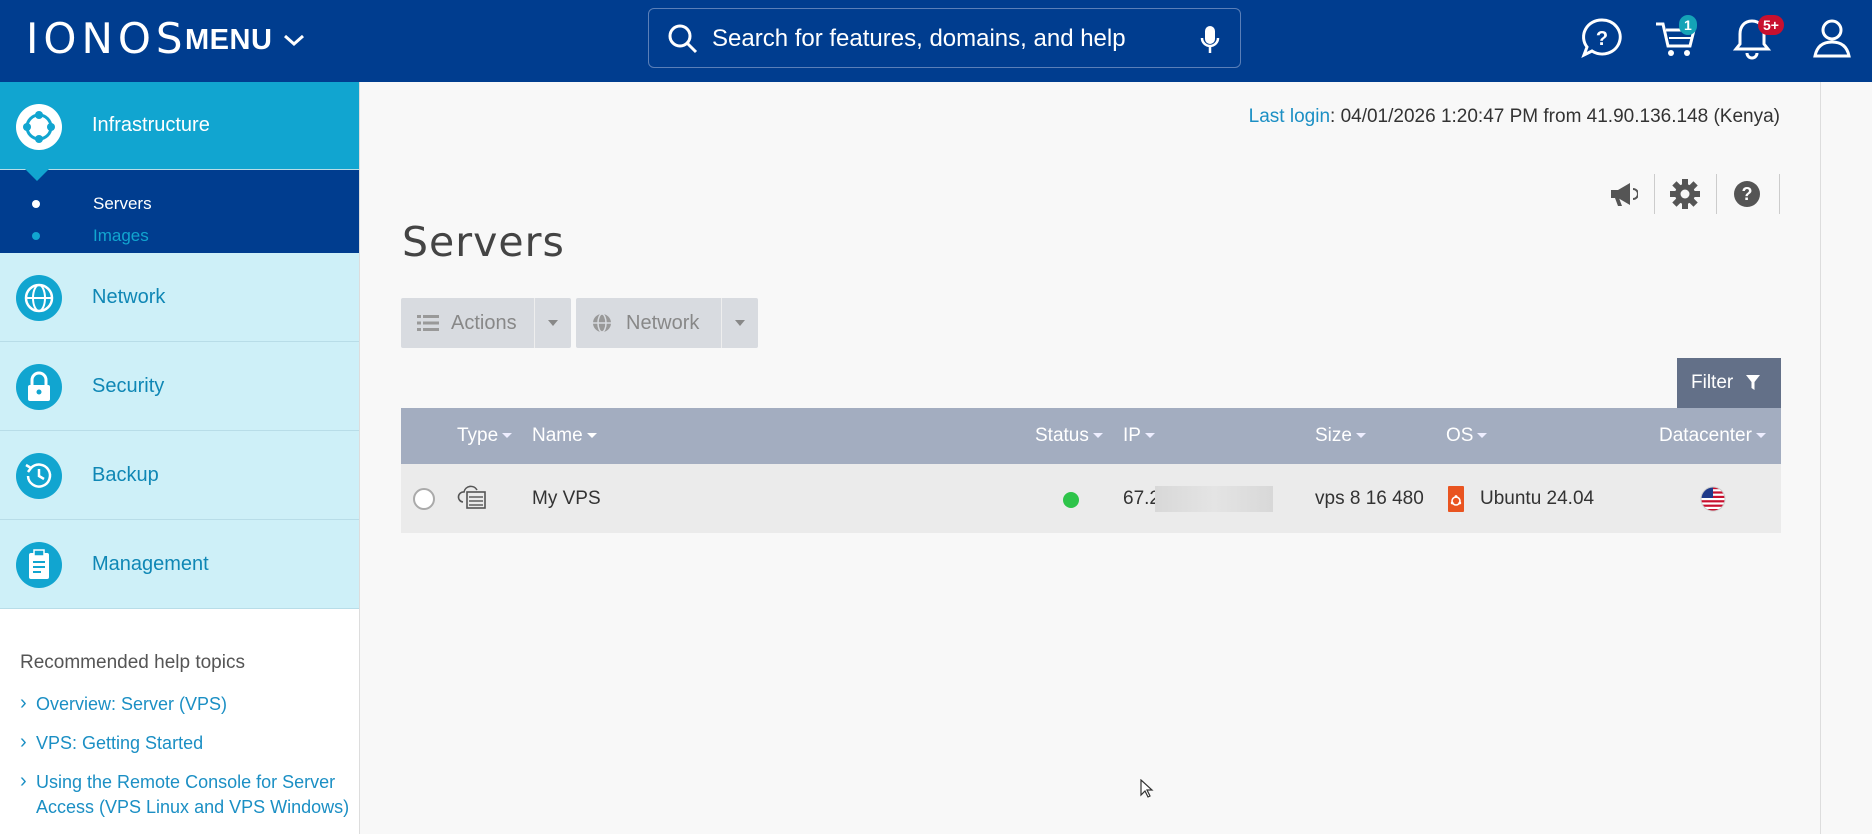 Image resolution: width=1872 pixels, height=834 pixels. Describe the element at coordinates (919, 39) in the screenshot. I see `search-input: Search for features, domains, and help` at that location.